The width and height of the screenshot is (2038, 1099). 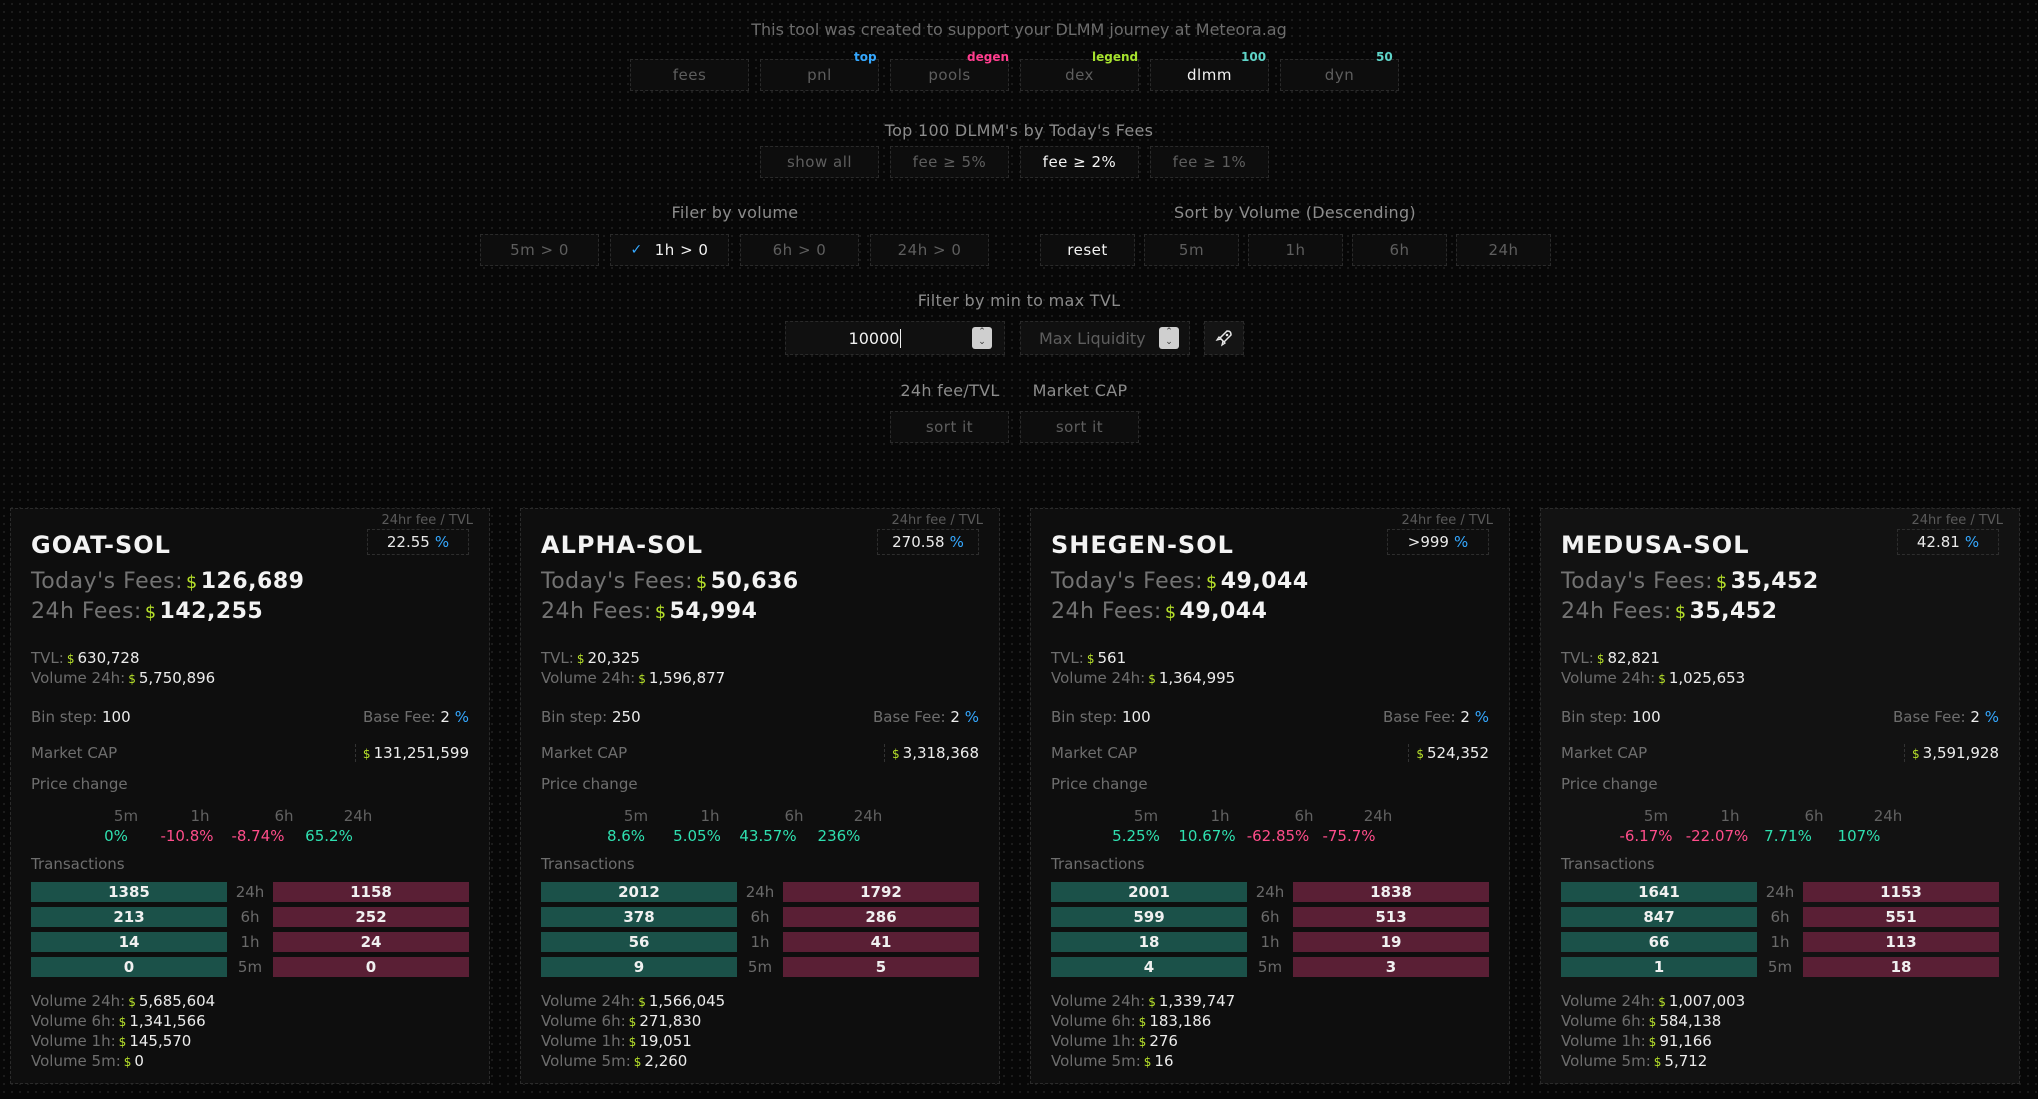 What do you see at coordinates (1191, 250) in the screenshot?
I see `sort-5m-button: 5m` at bounding box center [1191, 250].